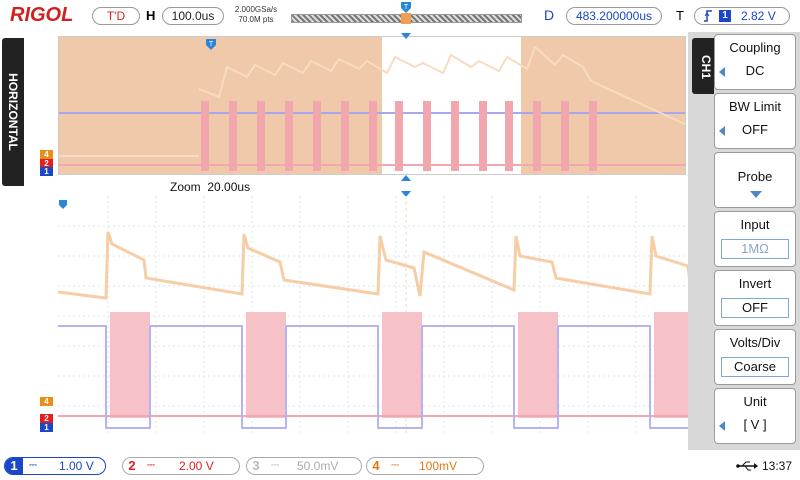 This screenshot has height=480, width=800. What do you see at coordinates (256, 465) in the screenshot?
I see `channel-3-number: 3` at bounding box center [256, 465].